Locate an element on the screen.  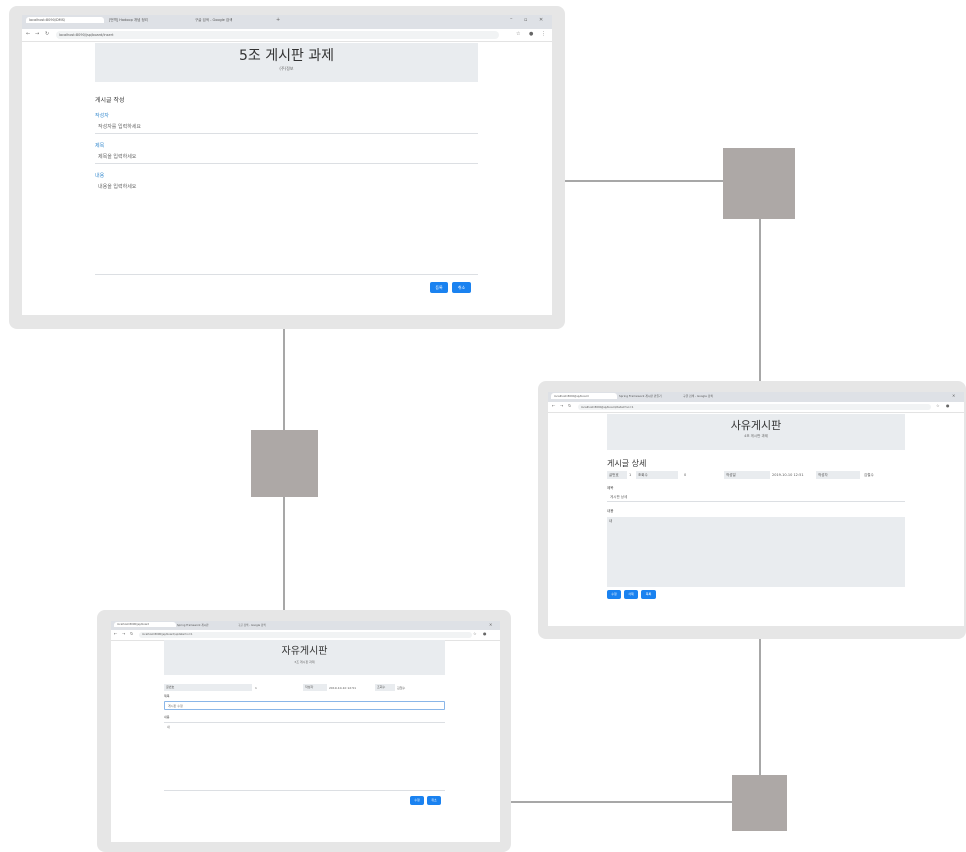
author-input: 작성자를 입력하세요 is located at coordinates (286, 128).